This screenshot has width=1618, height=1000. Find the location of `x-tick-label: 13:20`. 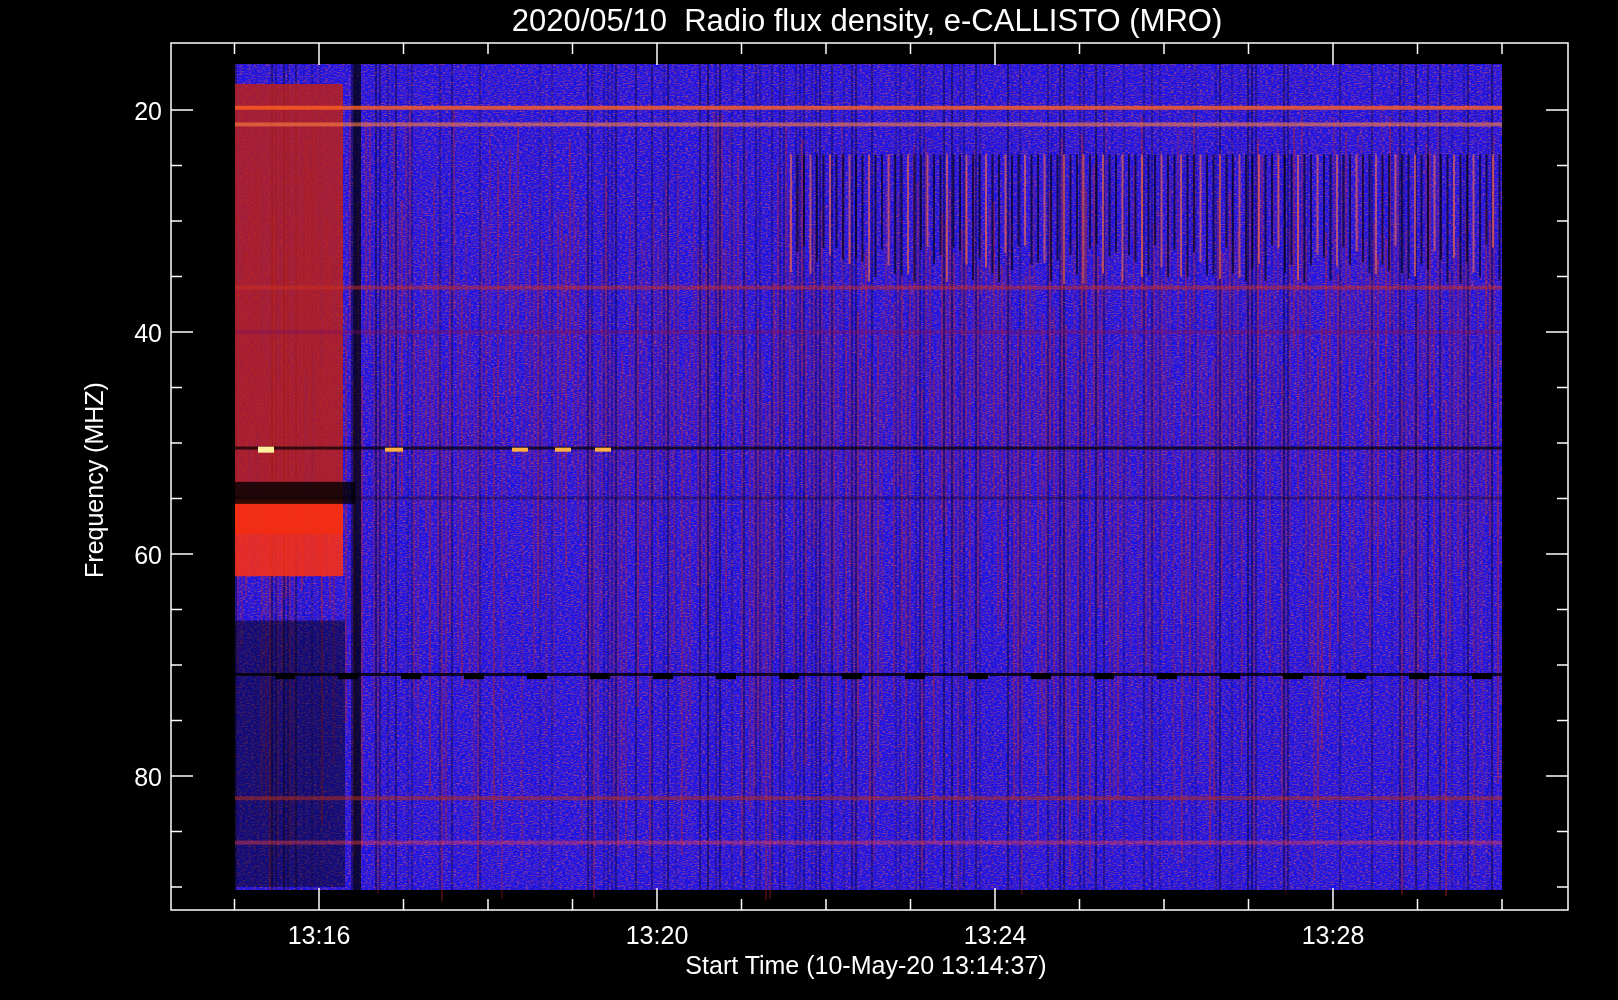

x-tick-label: 13:20 is located at coordinates (657, 935).